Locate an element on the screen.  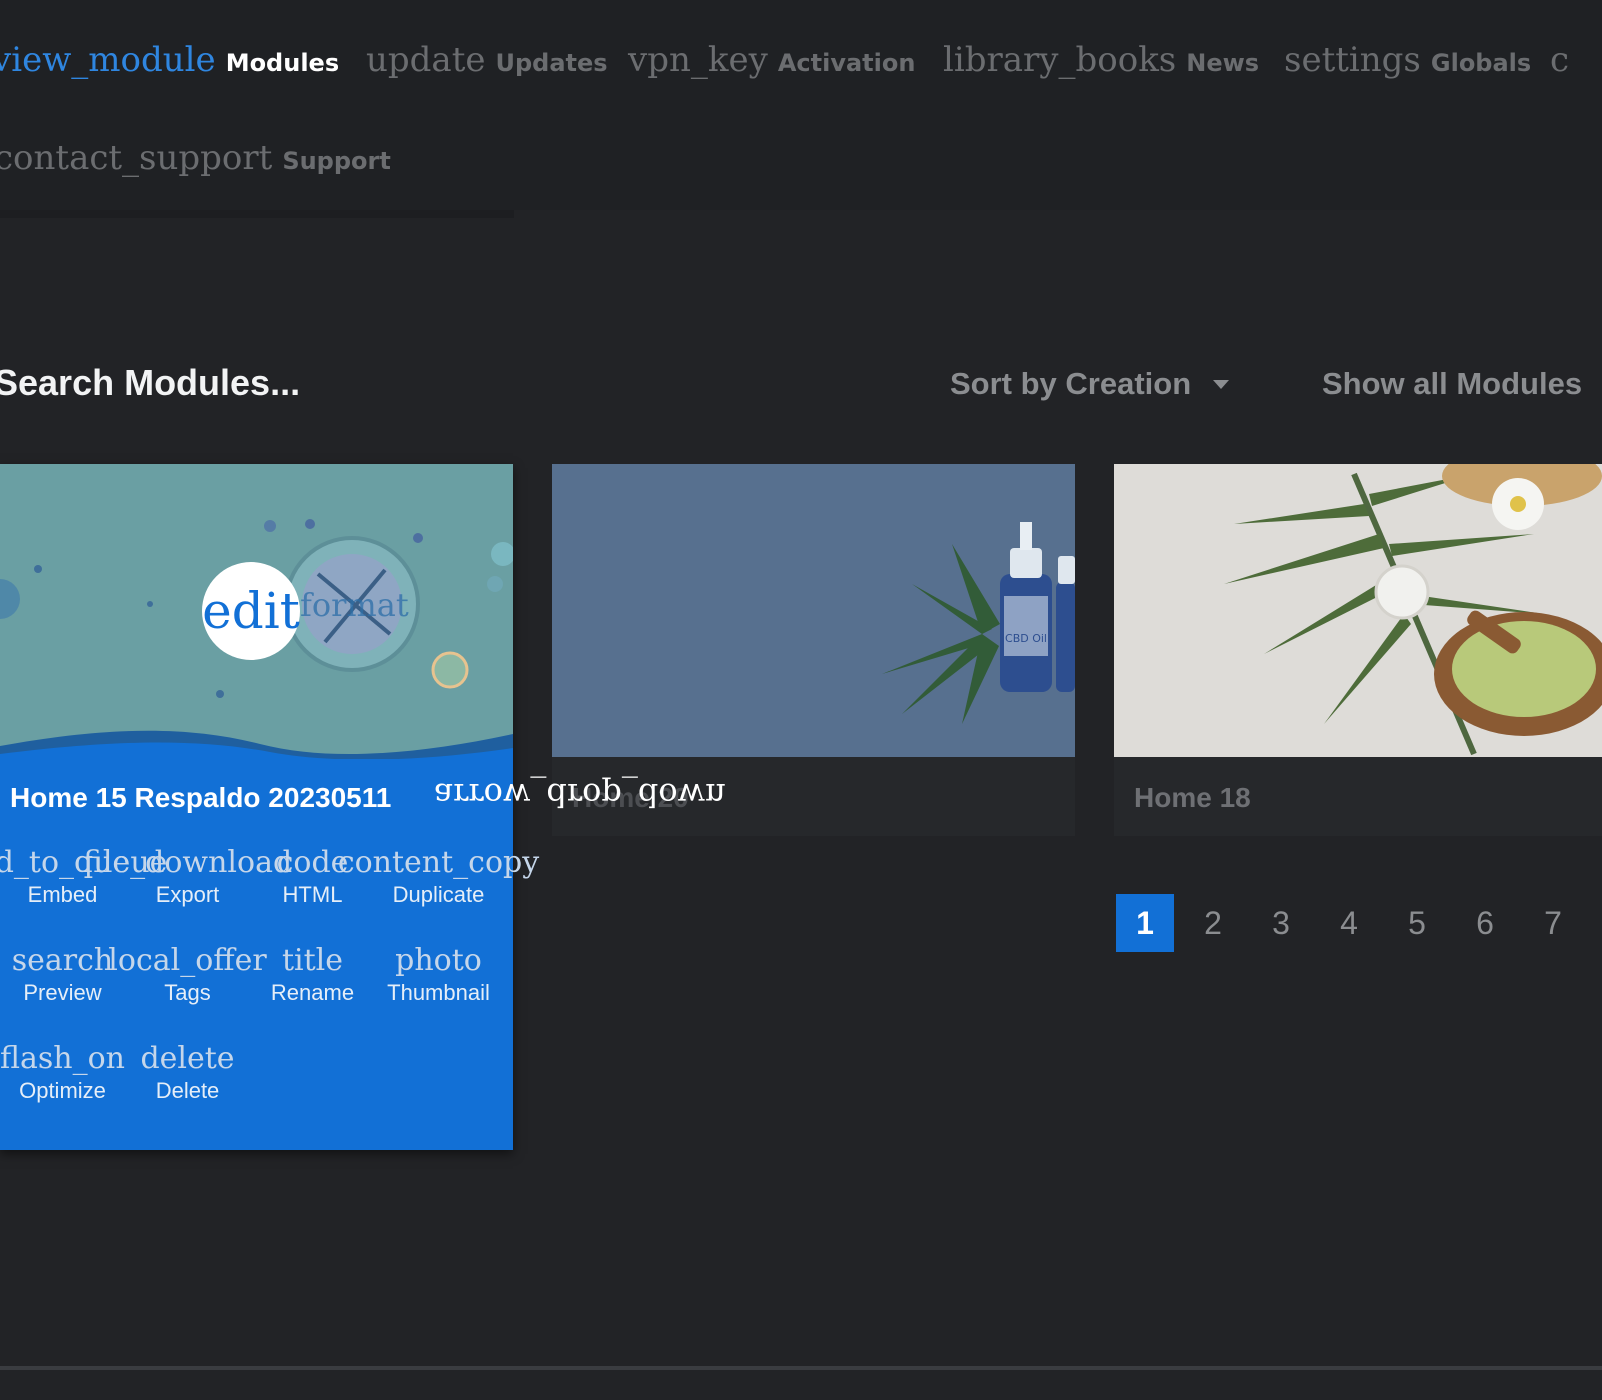
module-thumbnail is located at coordinates (1358, 610).